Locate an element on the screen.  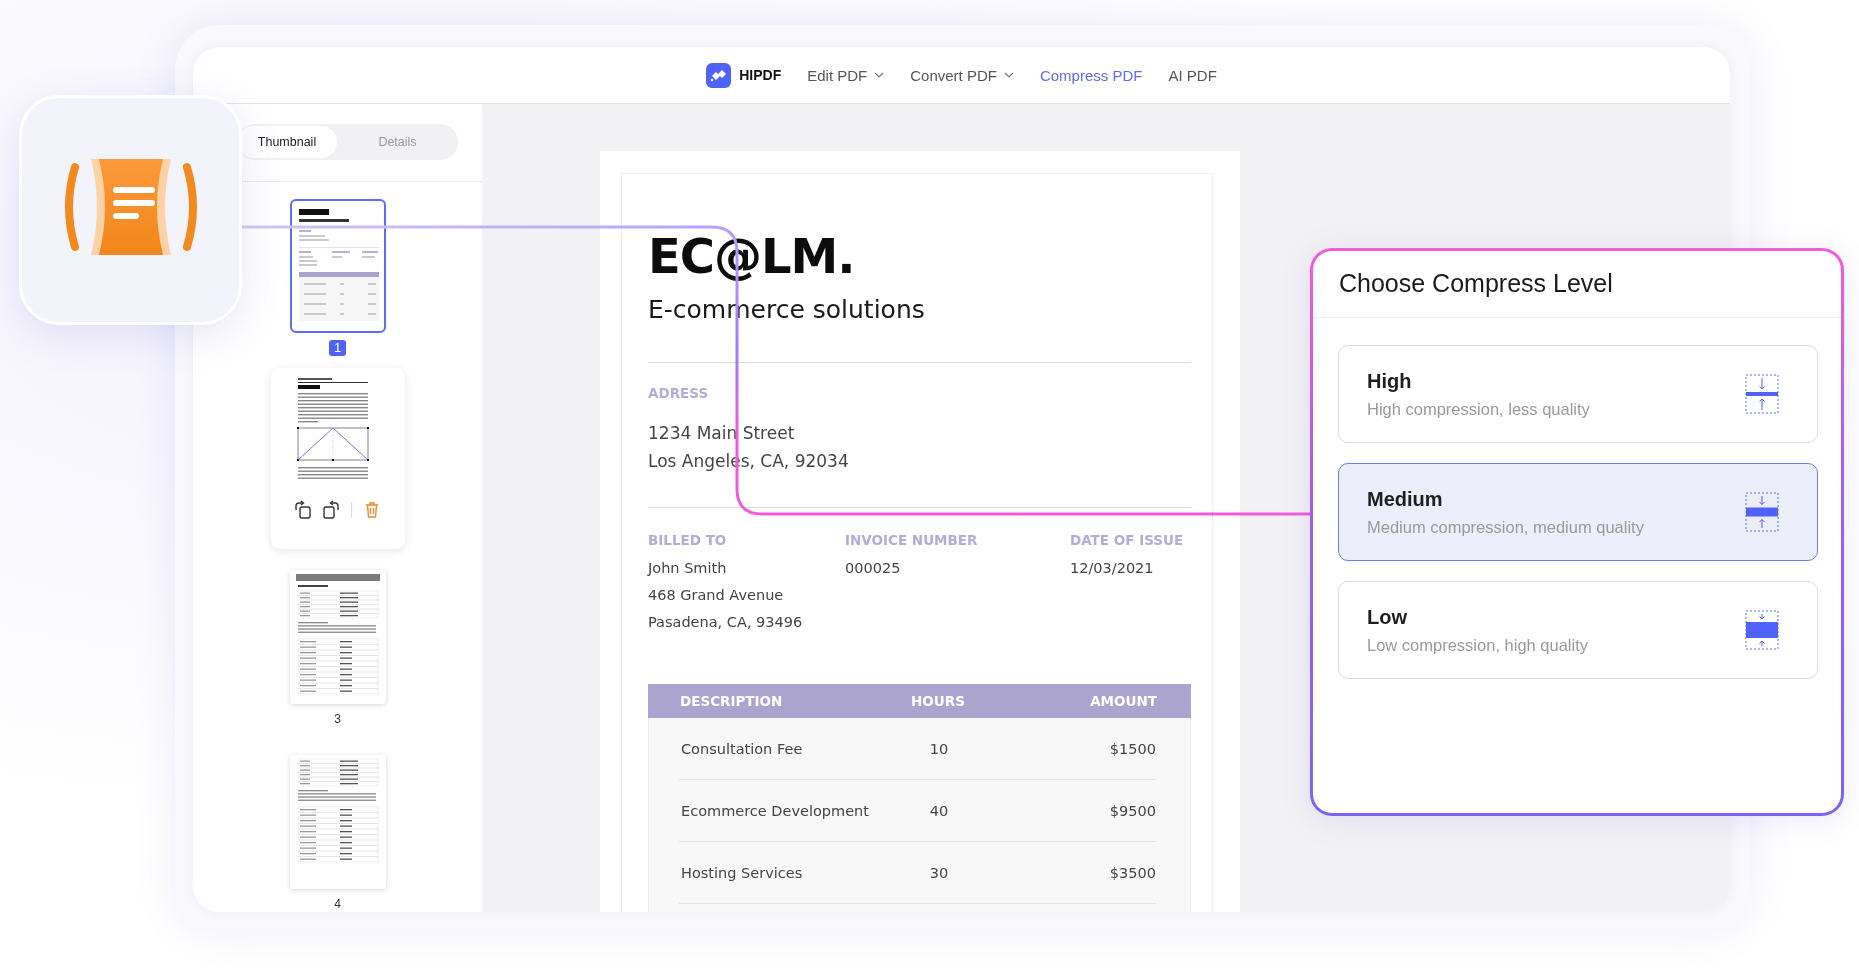
field-value: 468 Grand Avenue is located at coordinates (716, 595).